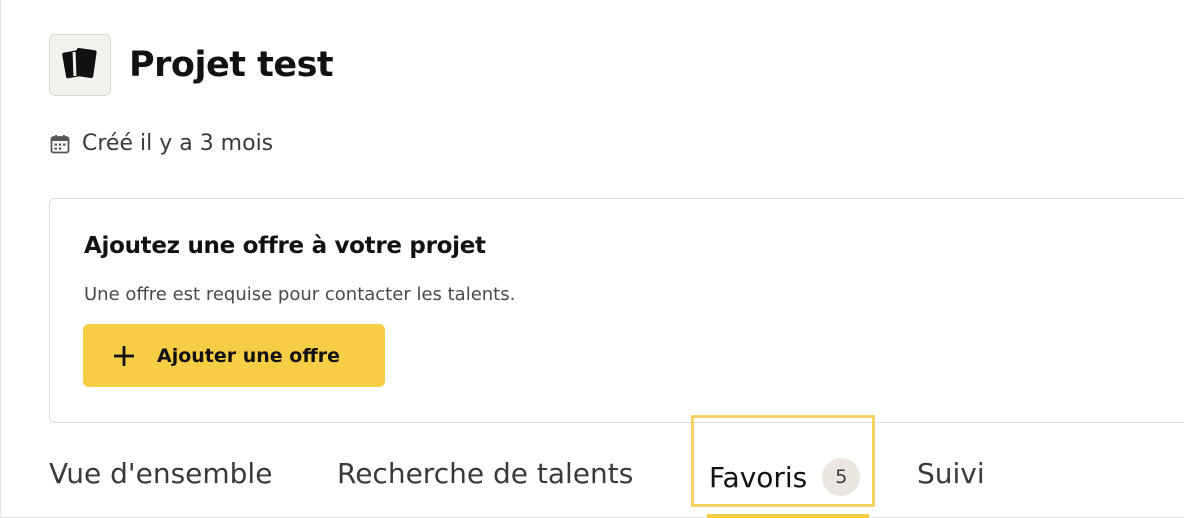 This screenshot has width=1184, height=518. I want to click on created-text: Créé il y a 3 mois, so click(178, 143).